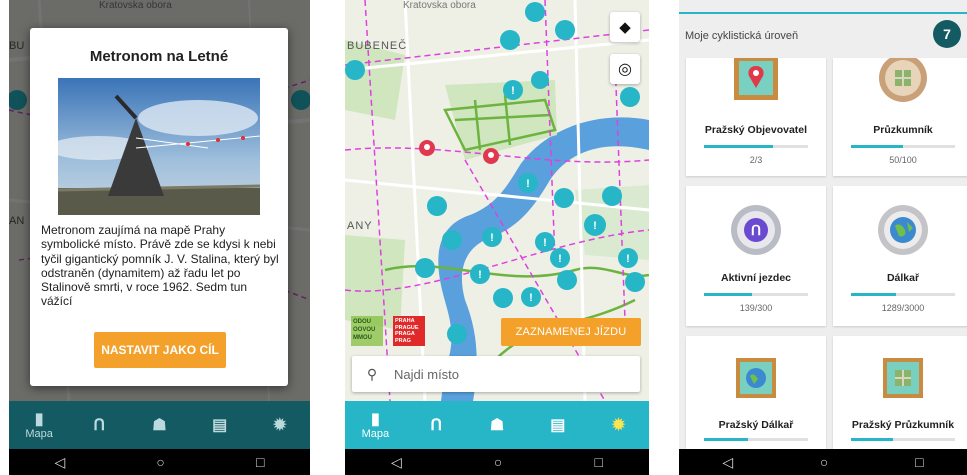 The width and height of the screenshot is (967, 475). What do you see at coordinates (756, 130) in the screenshot?
I see `achievement-name: Pražský Objevovatel` at bounding box center [756, 130].